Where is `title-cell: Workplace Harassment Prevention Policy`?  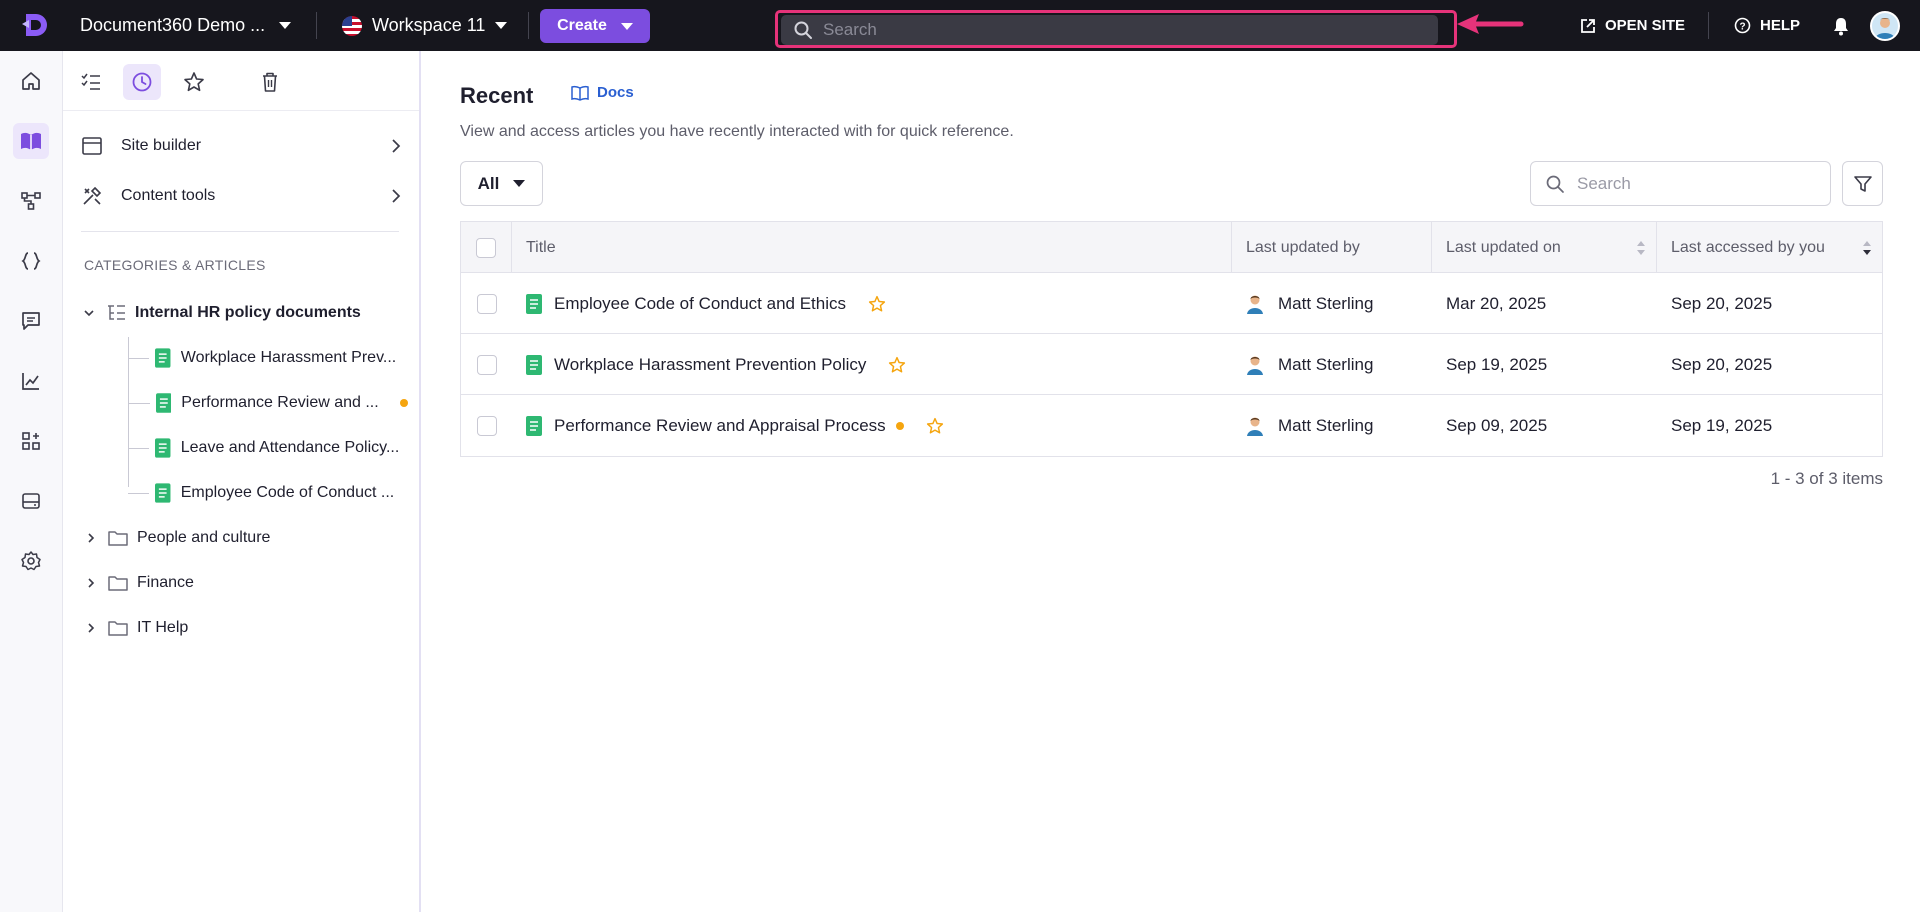 title-cell: Workplace Harassment Prevention Policy is located at coordinates (872, 364).